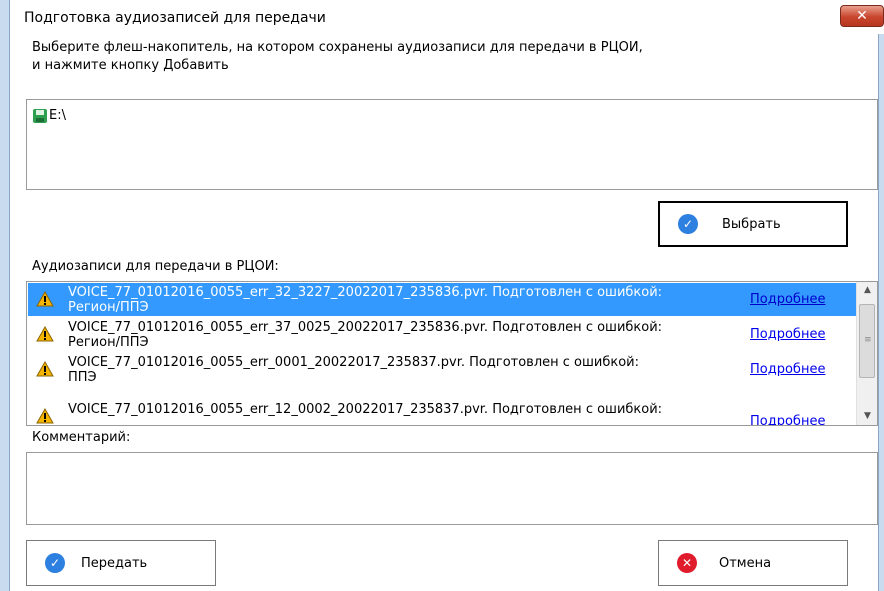 The image size is (884, 591). I want to click on drive-item-e: E:\, so click(49, 115).